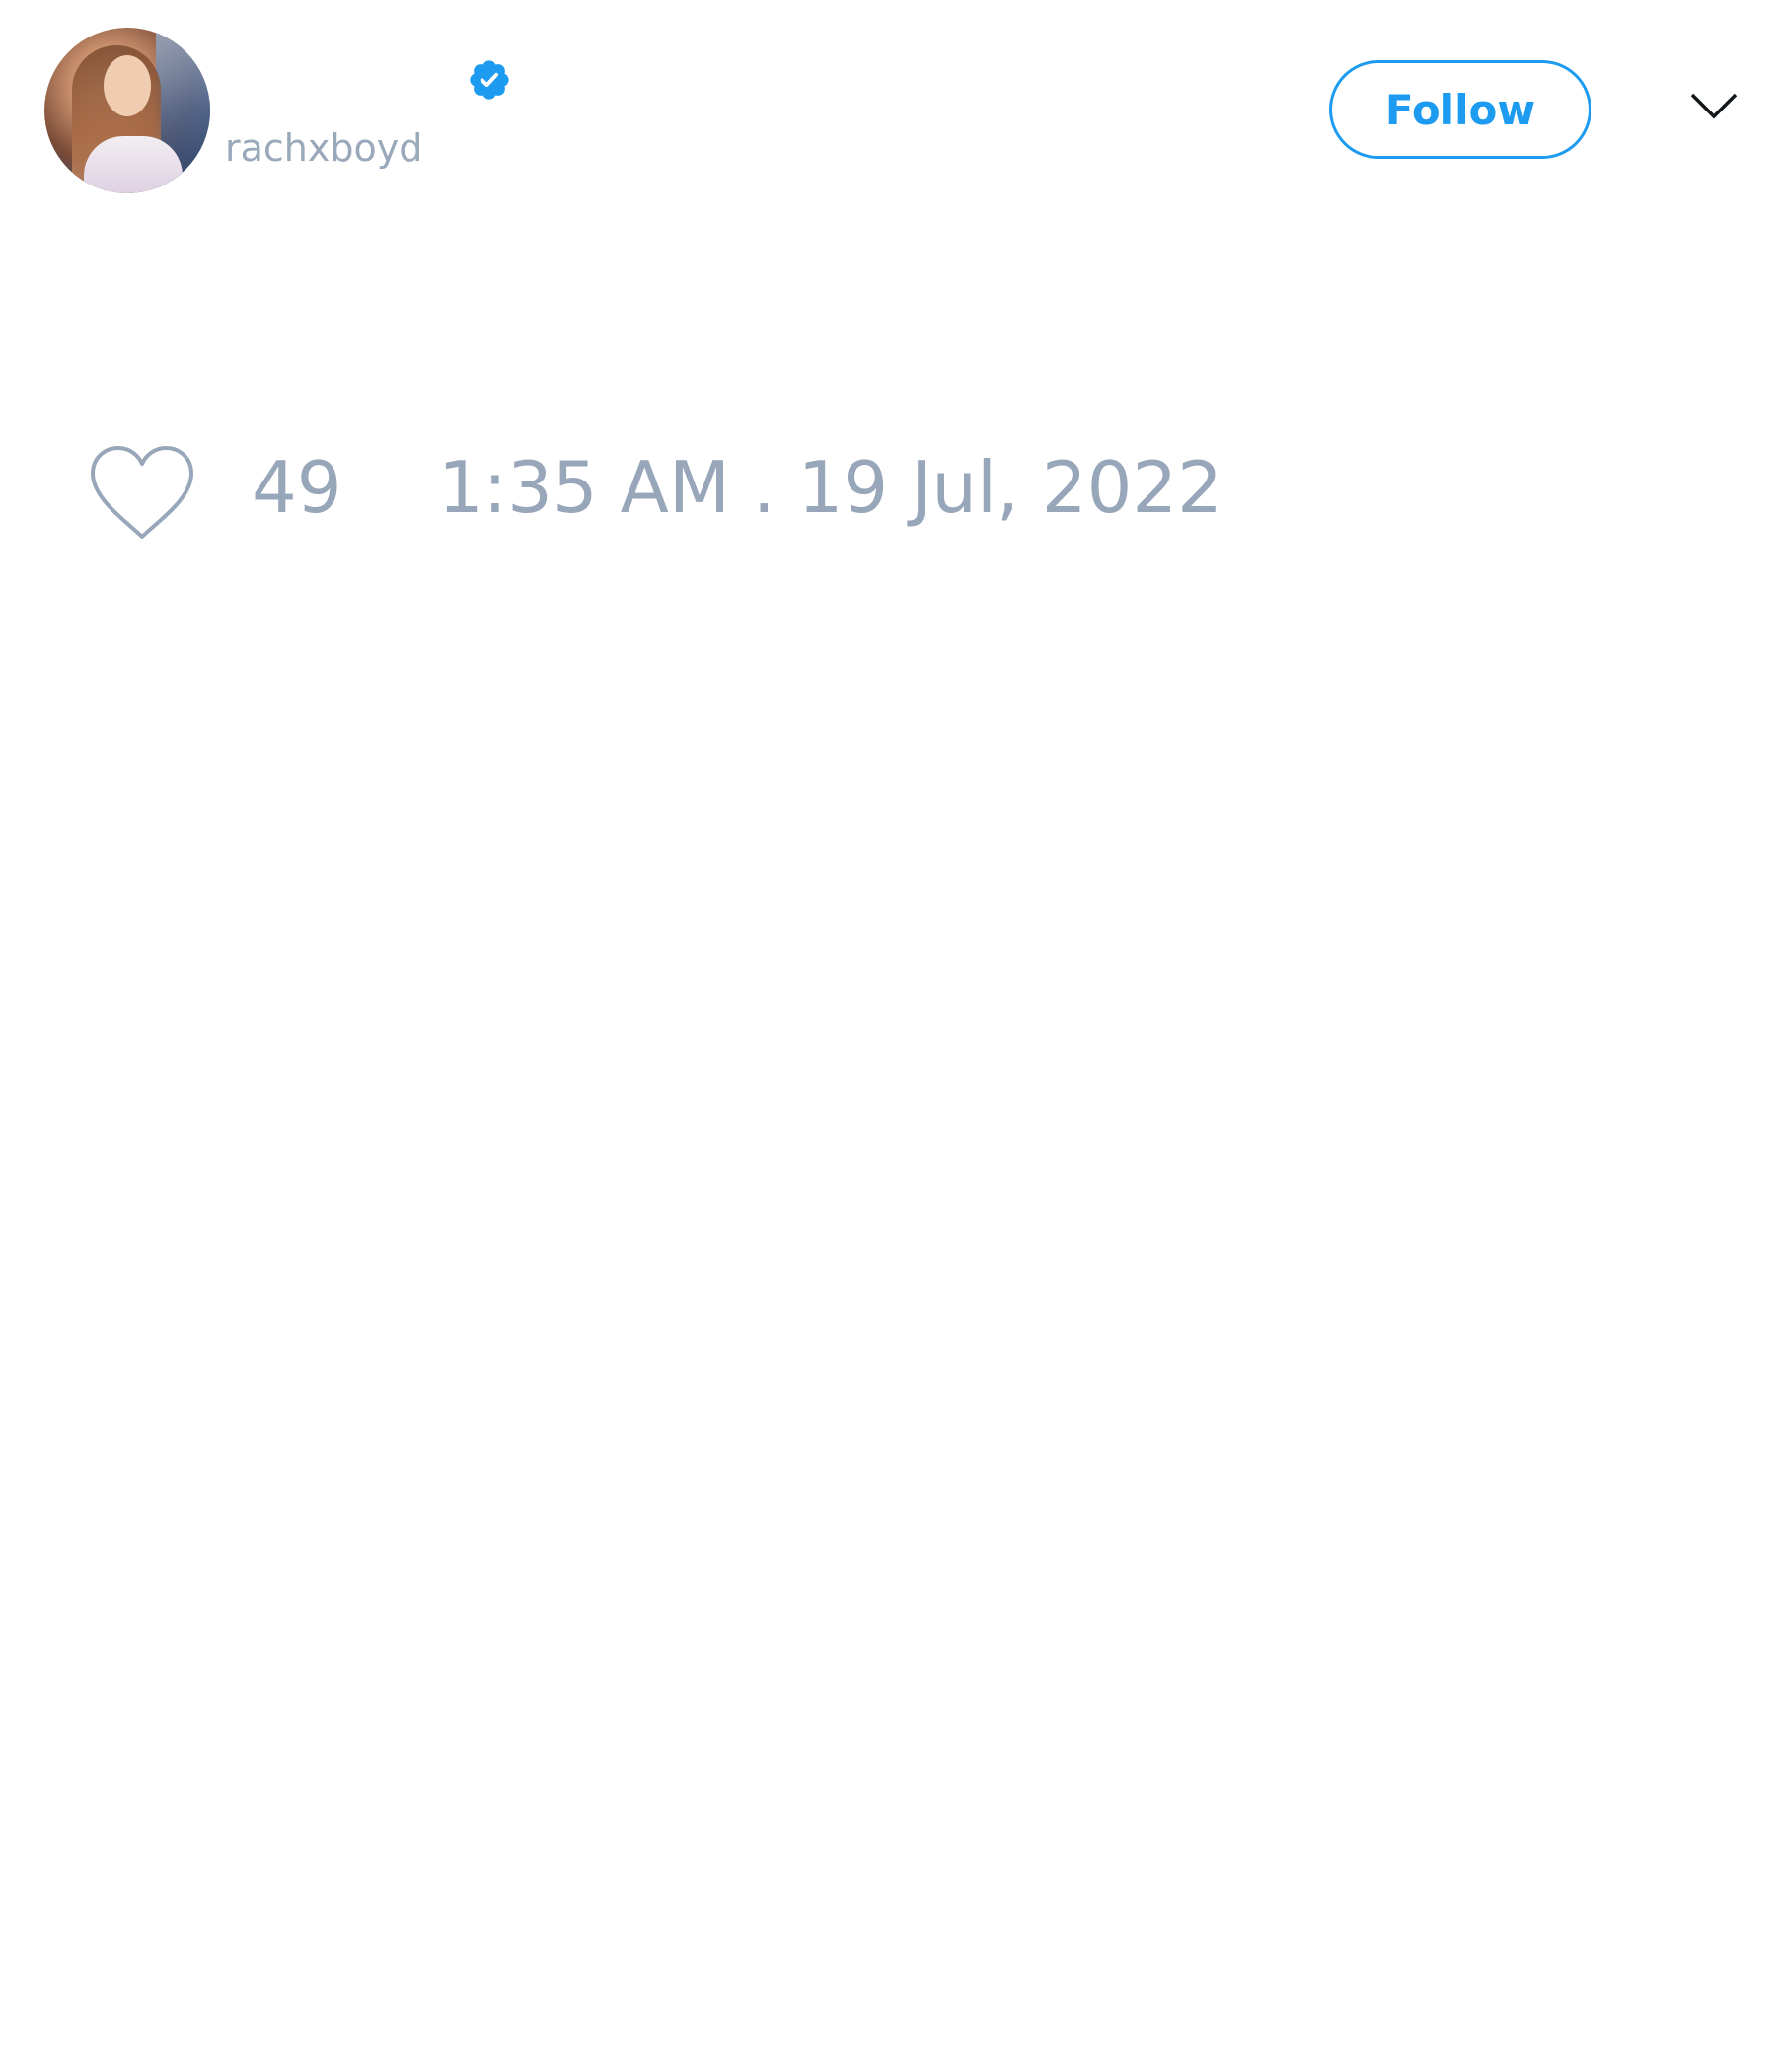 This screenshot has width=1776, height=2072. What do you see at coordinates (128, 86) in the screenshot?
I see `avatar-face` at bounding box center [128, 86].